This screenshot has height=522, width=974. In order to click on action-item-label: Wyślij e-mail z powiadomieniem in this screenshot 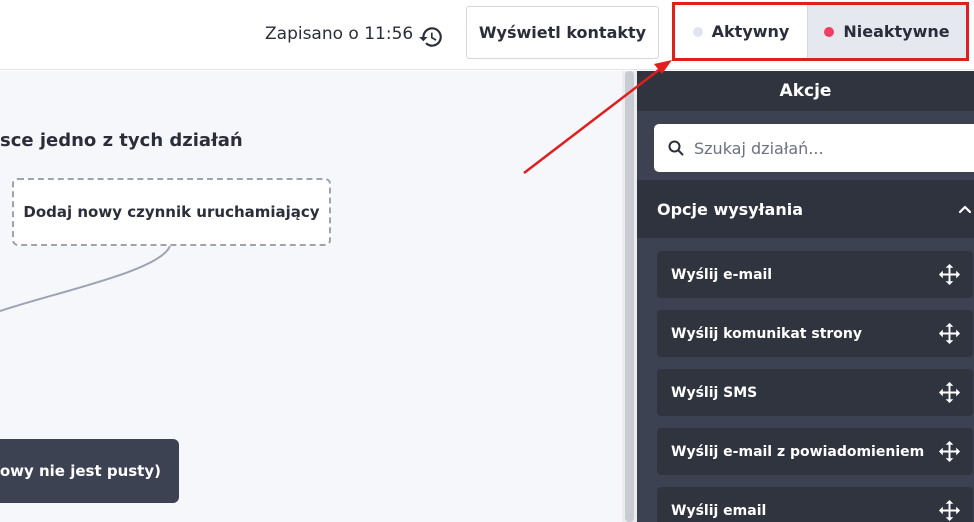, I will do `click(798, 451)`.